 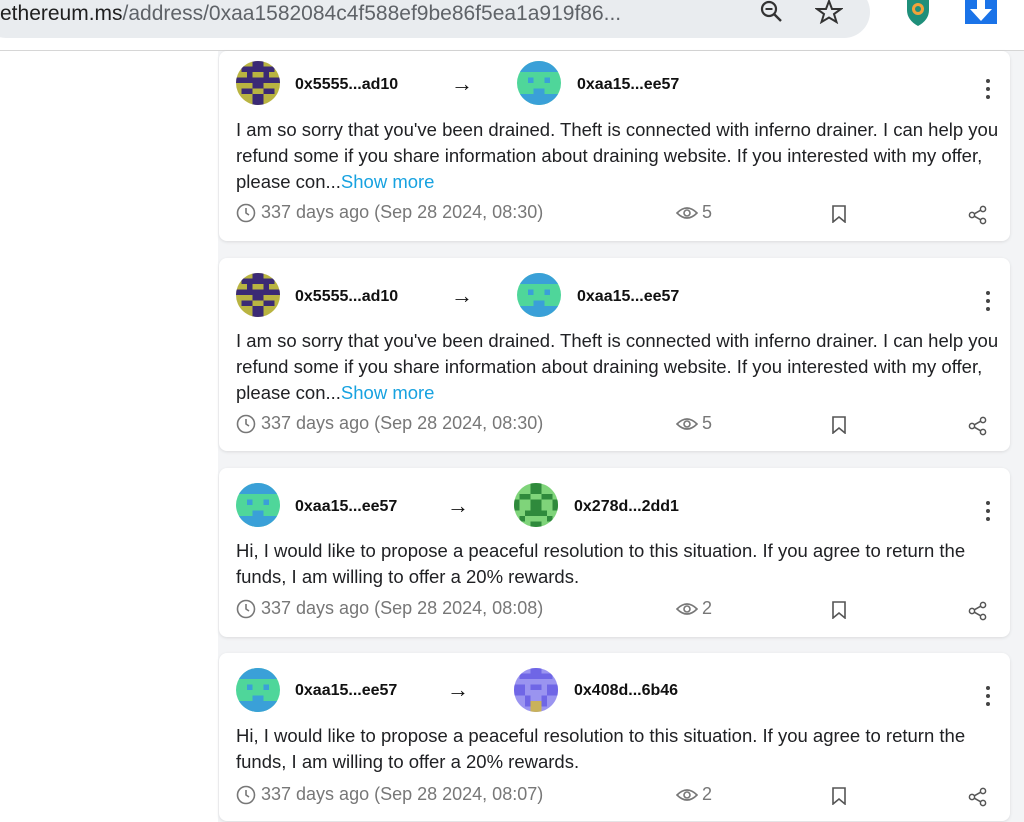 I want to click on card-header: 0xaa15...ee57 → 0x408d...6b46, so click(x=614, y=682).